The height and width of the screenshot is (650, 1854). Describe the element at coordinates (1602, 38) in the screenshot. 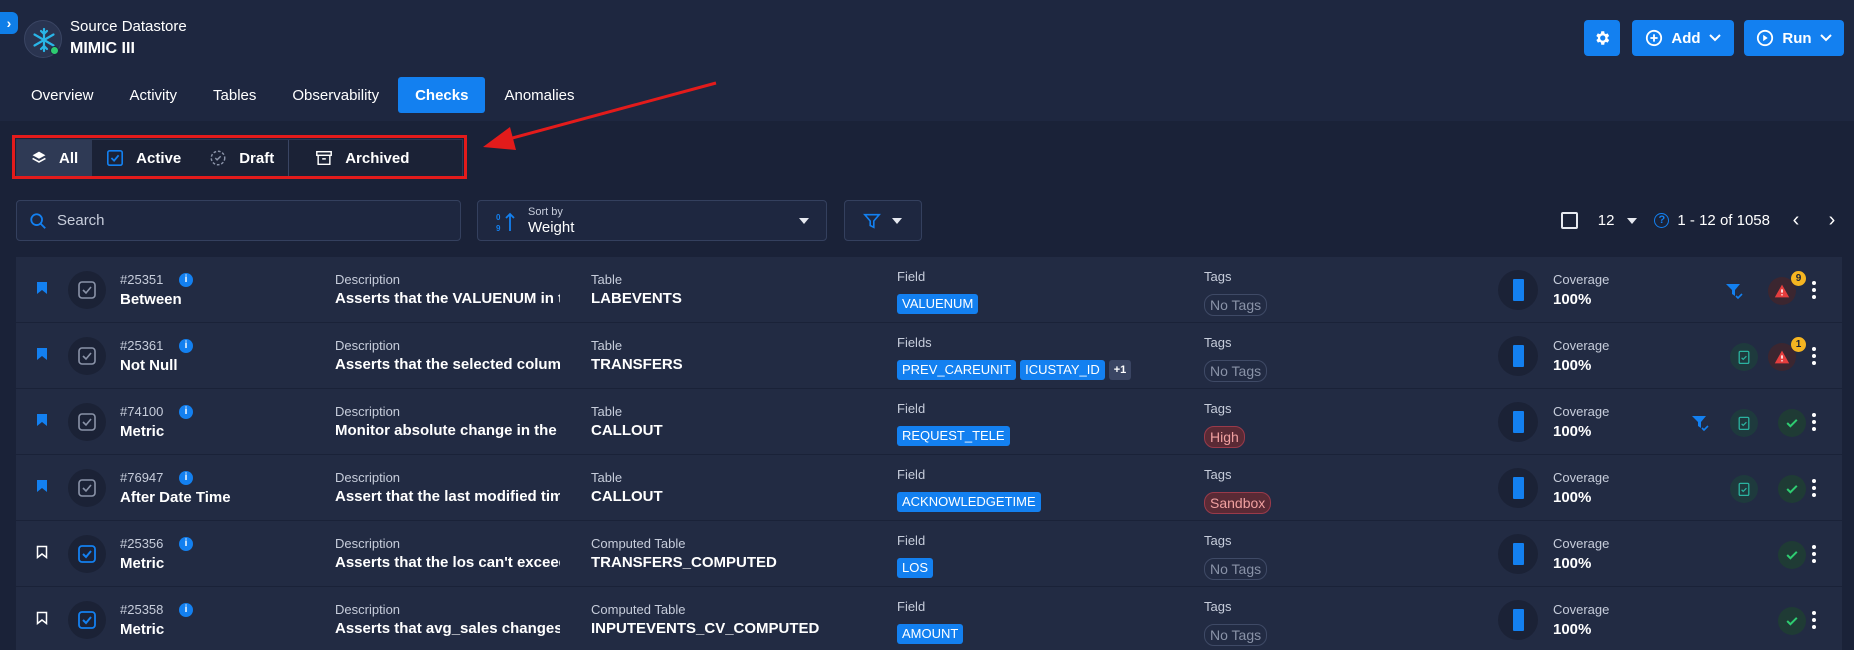

I see `settings-button` at that location.